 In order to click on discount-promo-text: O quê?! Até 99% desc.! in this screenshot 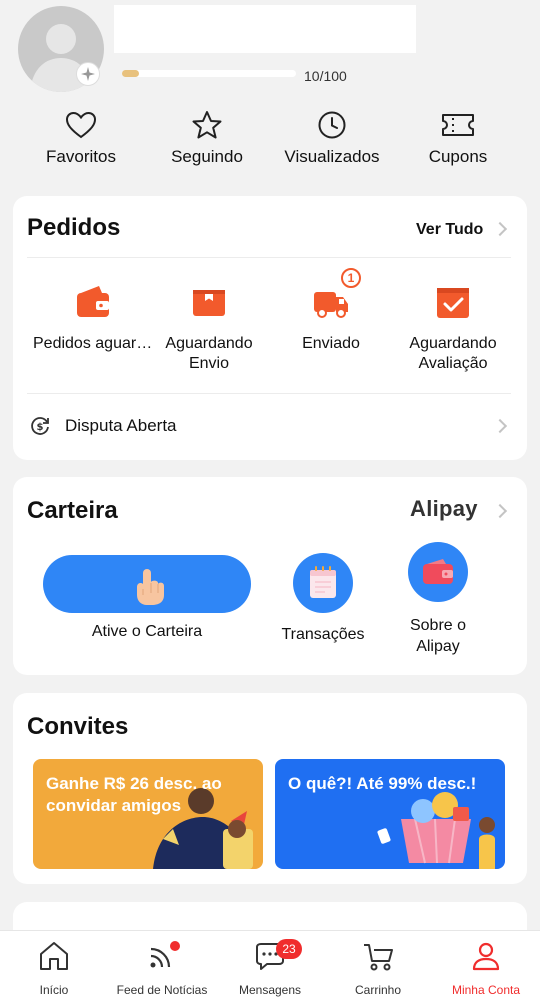, I will do `click(382, 783)`.